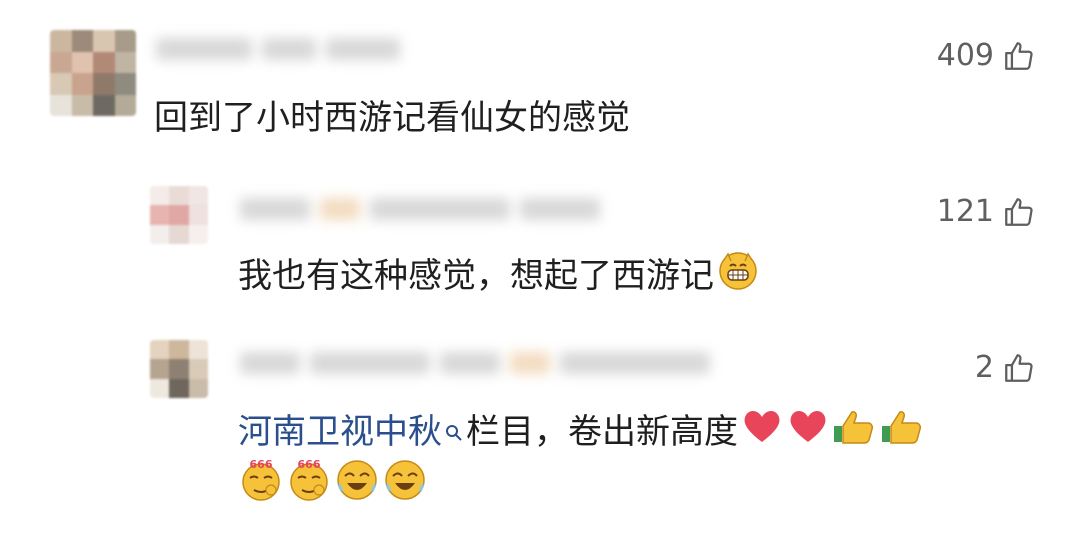  I want to click on like-count: 121, so click(965, 211).